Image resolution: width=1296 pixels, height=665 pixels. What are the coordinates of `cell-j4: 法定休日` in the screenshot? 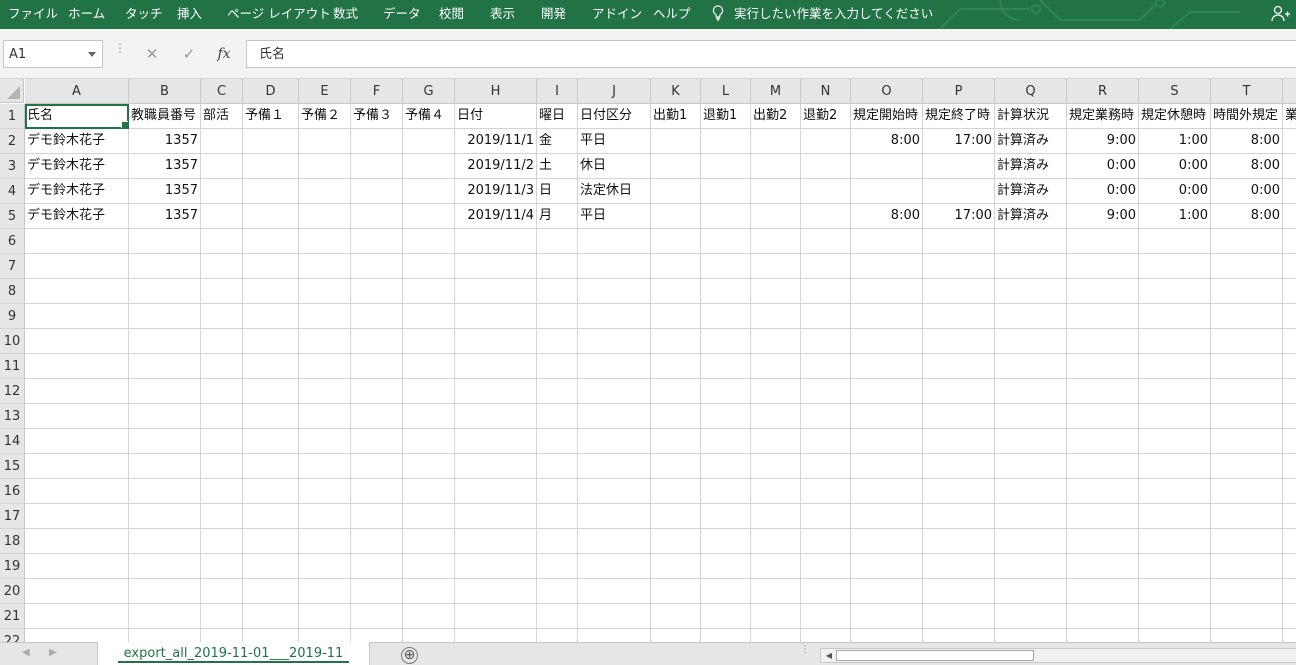 It's located at (614, 191).